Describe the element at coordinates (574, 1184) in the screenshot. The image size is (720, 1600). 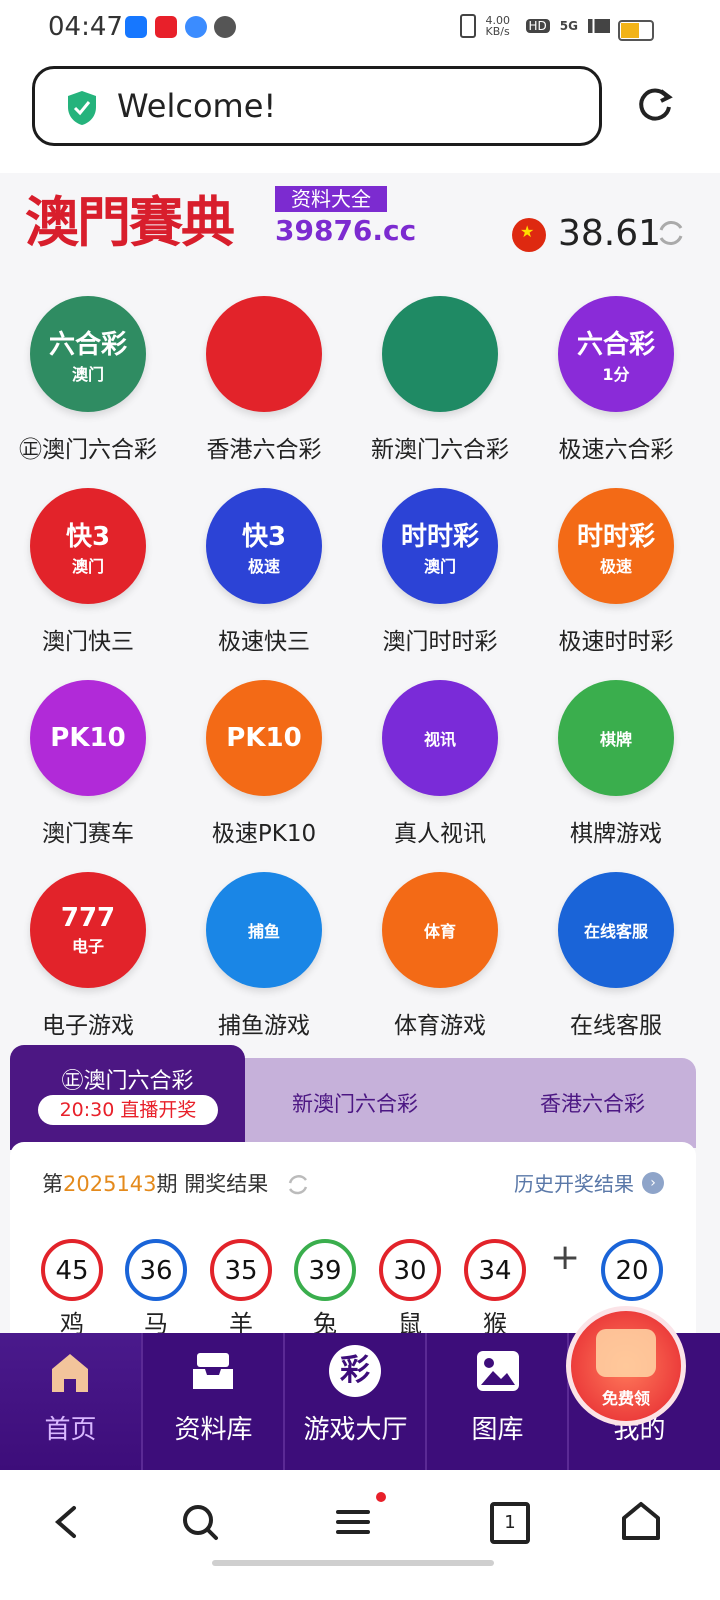
I see `history-label: 历史开奖结果` at that location.